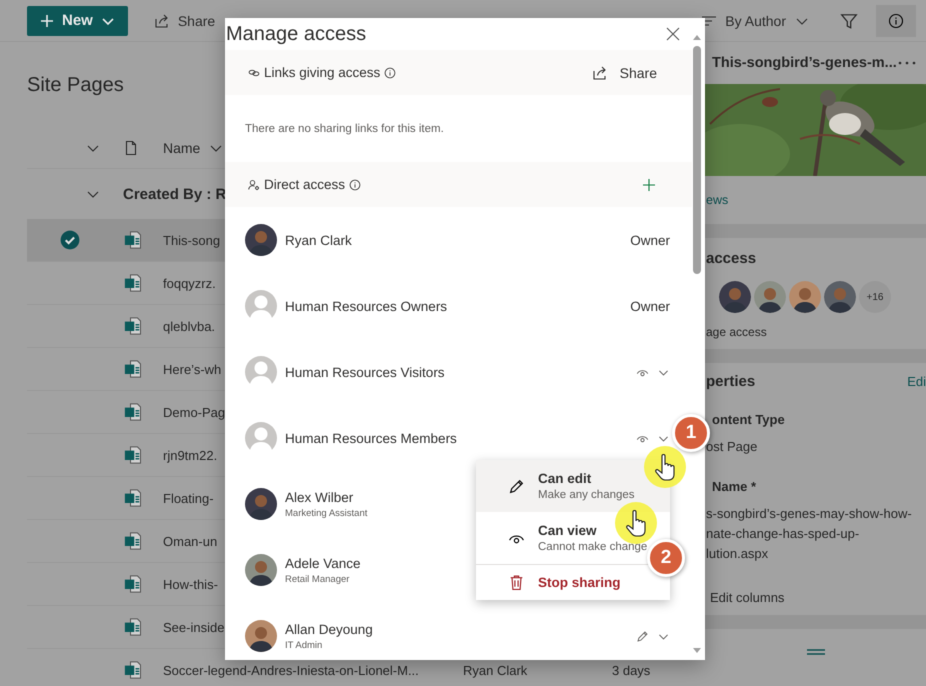 The width and height of the screenshot is (926, 686). What do you see at coordinates (131, 148) in the screenshot?
I see `file-icon` at bounding box center [131, 148].